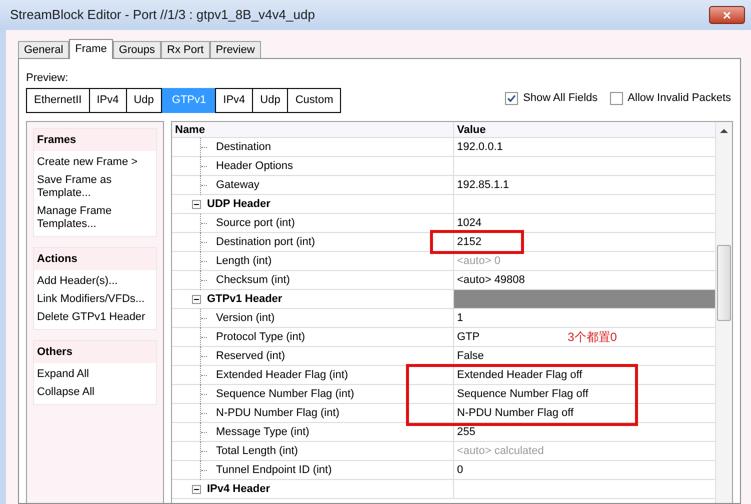  What do you see at coordinates (243, 299) in the screenshot?
I see `group-header: GTPv1 Header` at bounding box center [243, 299].